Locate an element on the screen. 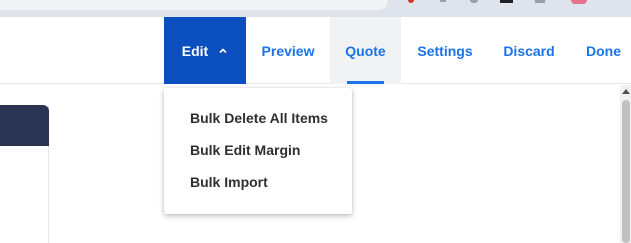  menu-item-label: Bulk Delete All Items is located at coordinates (259, 118).